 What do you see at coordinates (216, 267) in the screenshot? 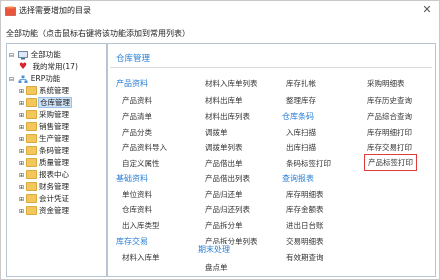
I see `function-item: 盘点单` at bounding box center [216, 267].